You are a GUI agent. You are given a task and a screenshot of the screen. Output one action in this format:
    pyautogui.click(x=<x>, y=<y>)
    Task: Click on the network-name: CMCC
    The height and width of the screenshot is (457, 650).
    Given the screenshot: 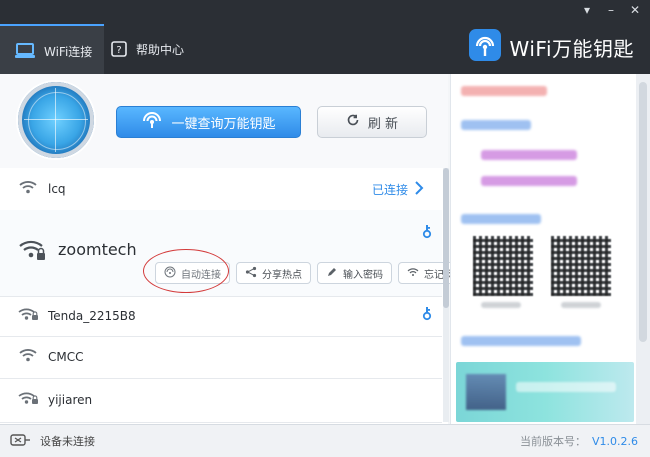 What is the action you would take?
    pyautogui.click(x=66, y=357)
    